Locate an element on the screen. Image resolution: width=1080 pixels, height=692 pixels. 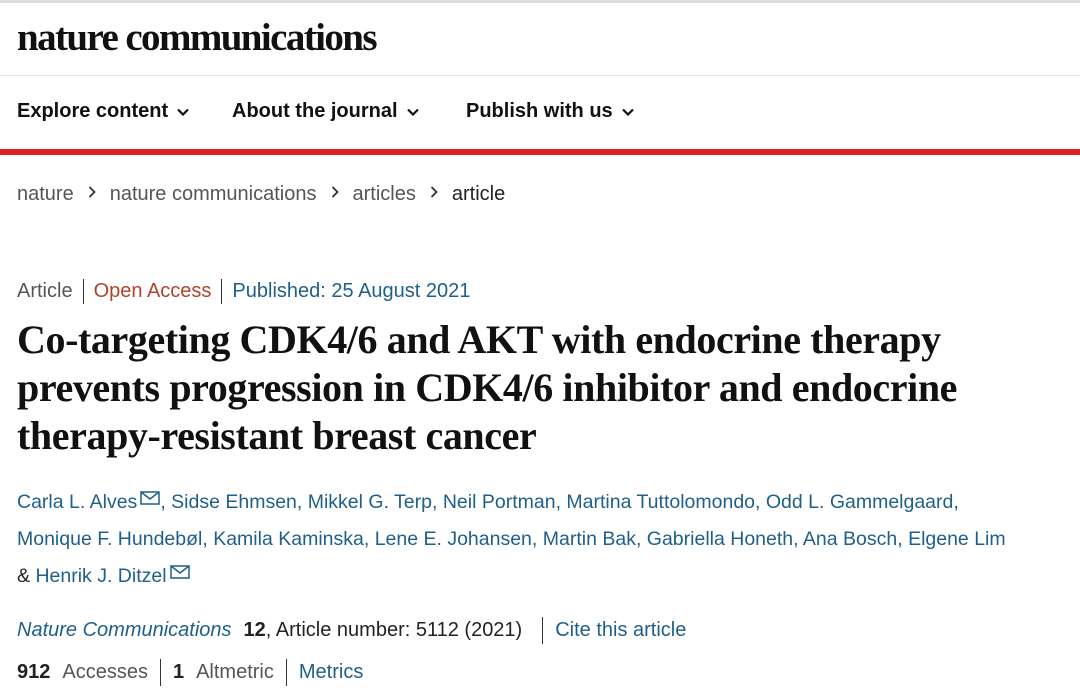
accesses-label: Accesses is located at coordinates (105, 672).